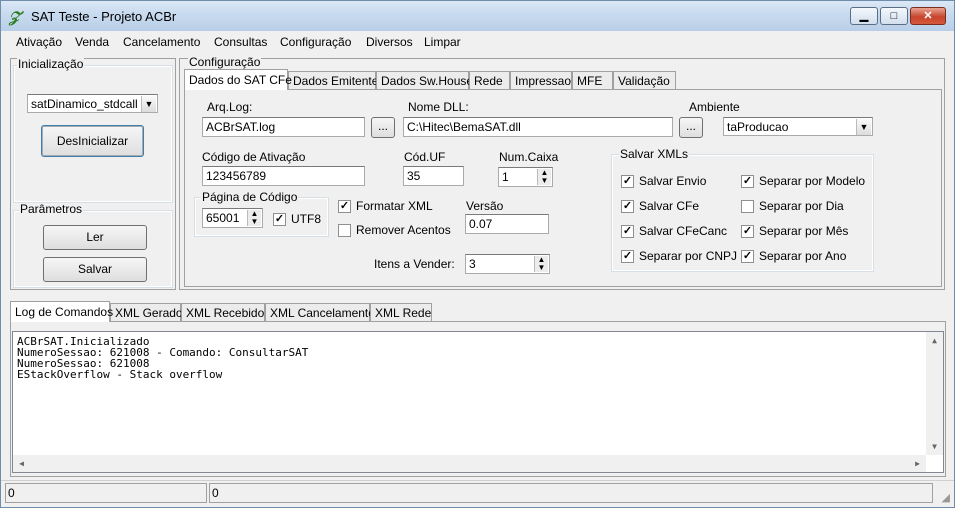 This screenshot has height=508, width=955. What do you see at coordinates (864, 16) in the screenshot?
I see `minimize-button: ▁` at bounding box center [864, 16].